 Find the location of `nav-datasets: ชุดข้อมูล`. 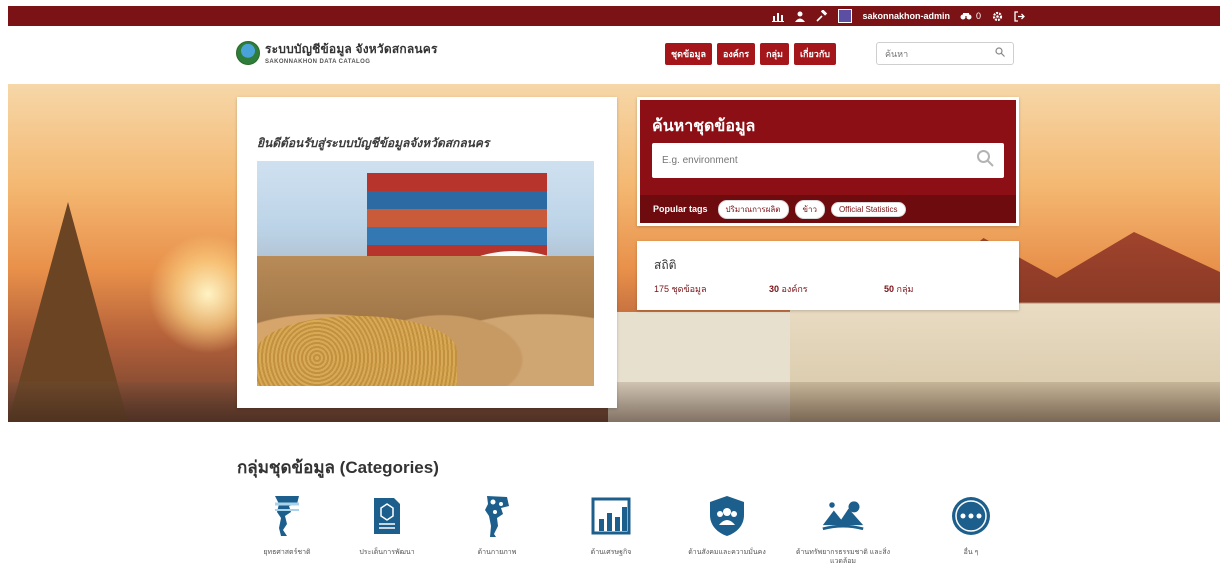

nav-datasets: ชุดข้อมูล is located at coordinates (688, 54).